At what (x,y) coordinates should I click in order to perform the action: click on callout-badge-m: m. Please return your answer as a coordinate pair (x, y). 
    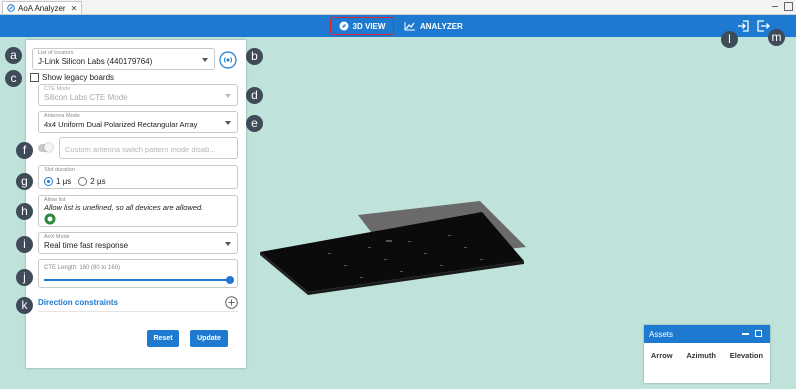
    Looking at the image, I should click on (776, 37).